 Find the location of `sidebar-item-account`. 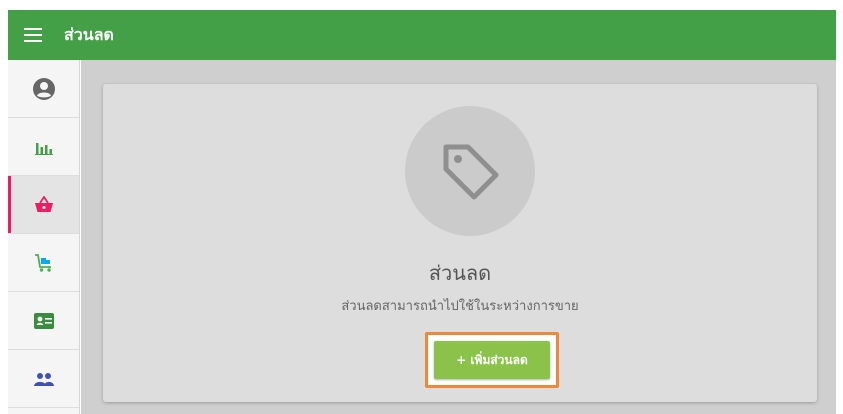

sidebar-item-account is located at coordinates (43, 89).